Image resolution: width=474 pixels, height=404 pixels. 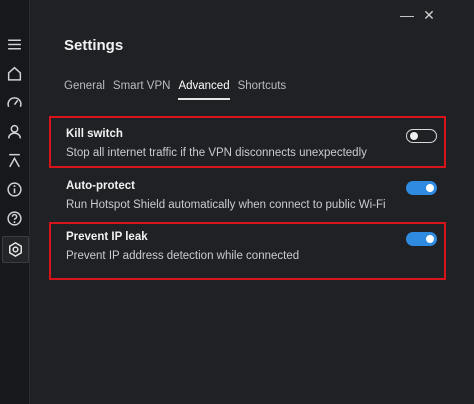 I want to click on tab-general: General, so click(x=84, y=90).